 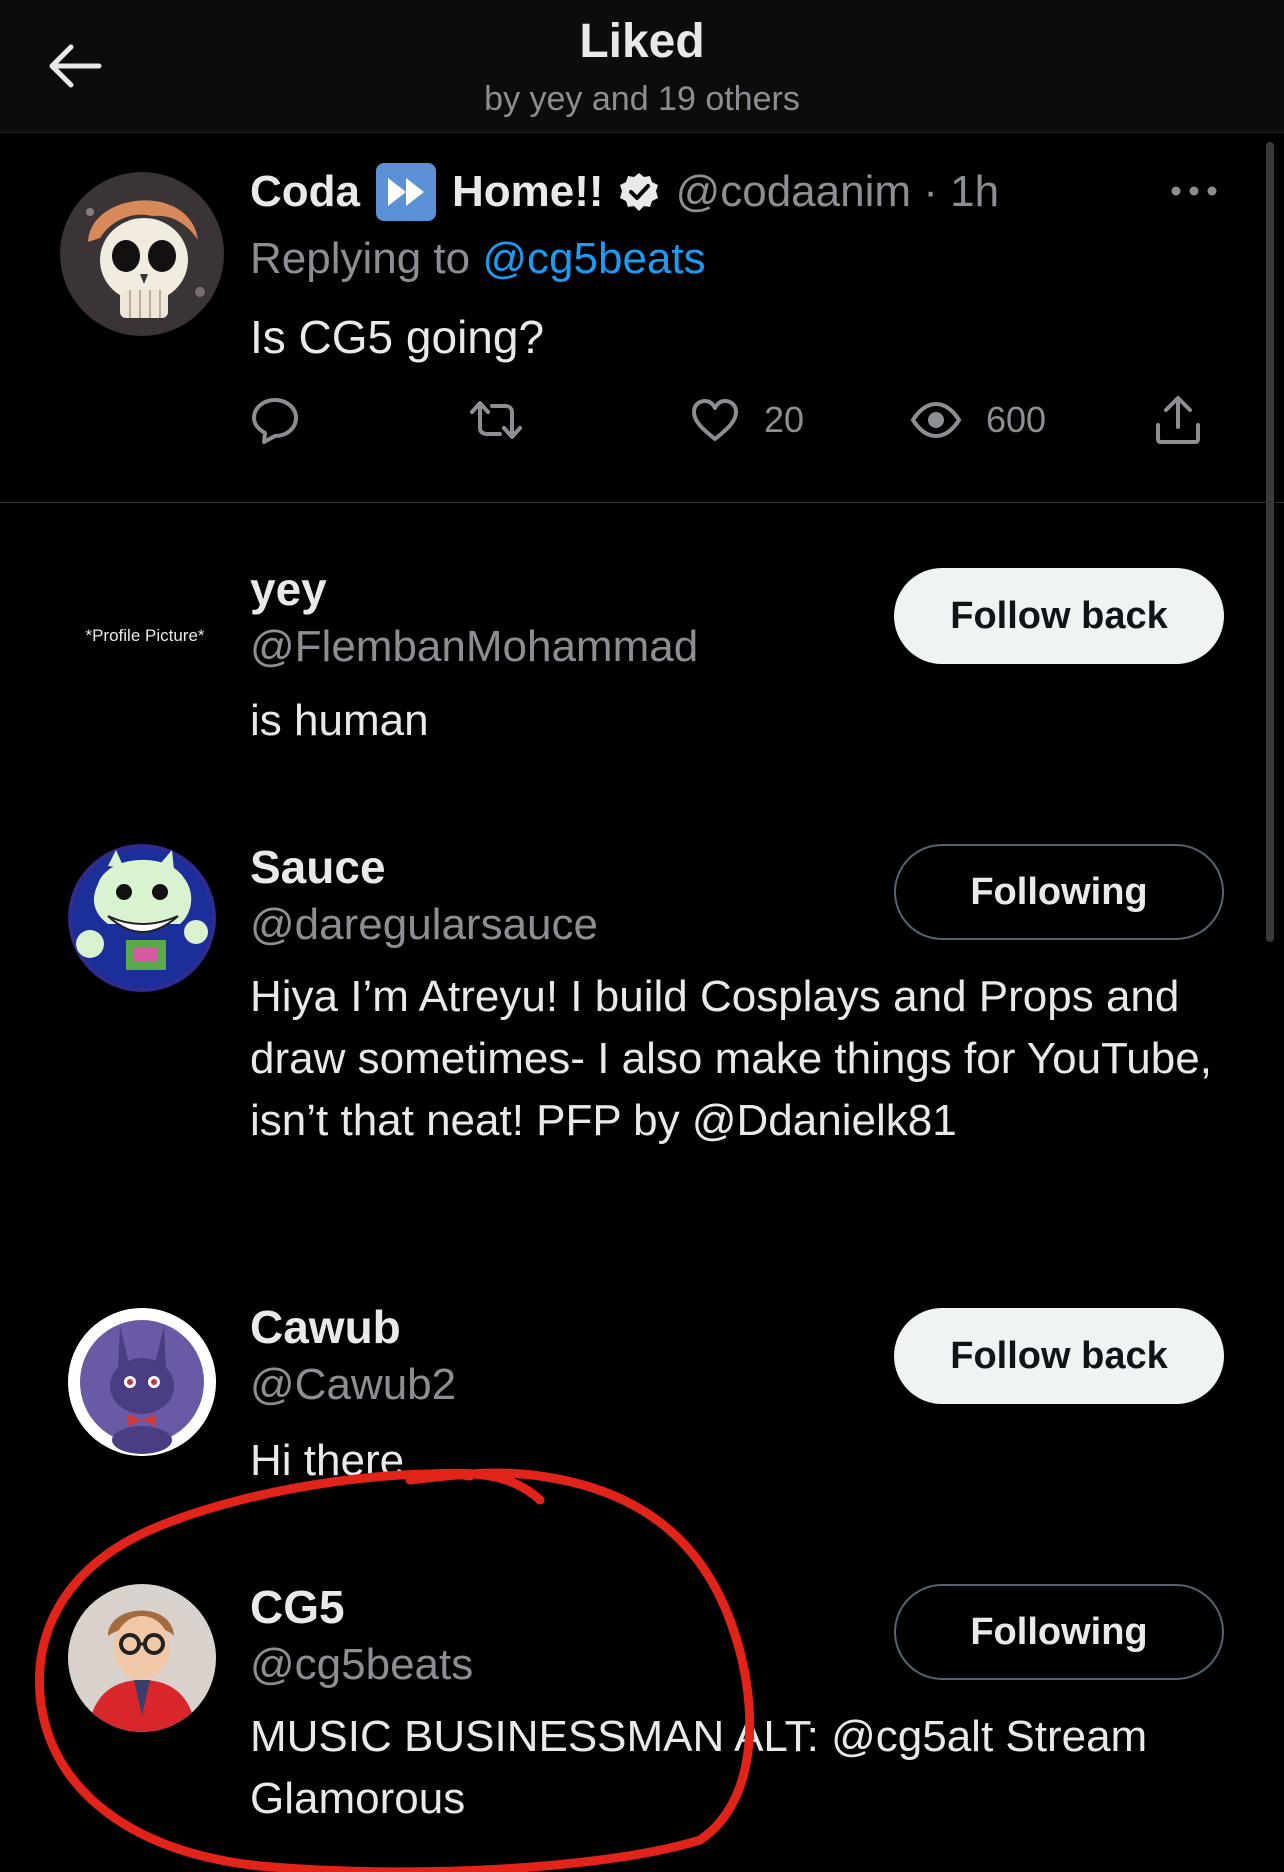 I want to click on reply-icon, so click(x=275, y=421).